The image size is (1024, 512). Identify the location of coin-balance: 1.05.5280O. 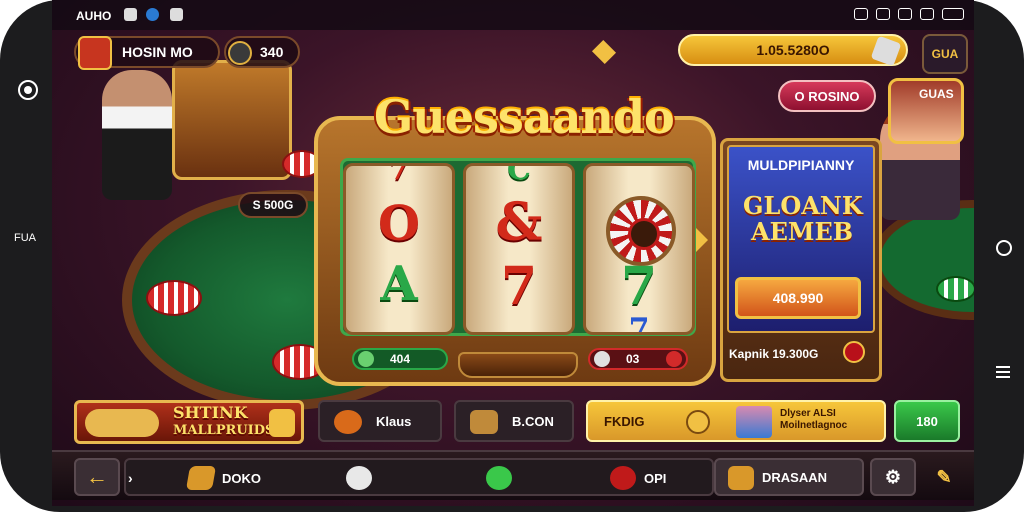
(793, 50).